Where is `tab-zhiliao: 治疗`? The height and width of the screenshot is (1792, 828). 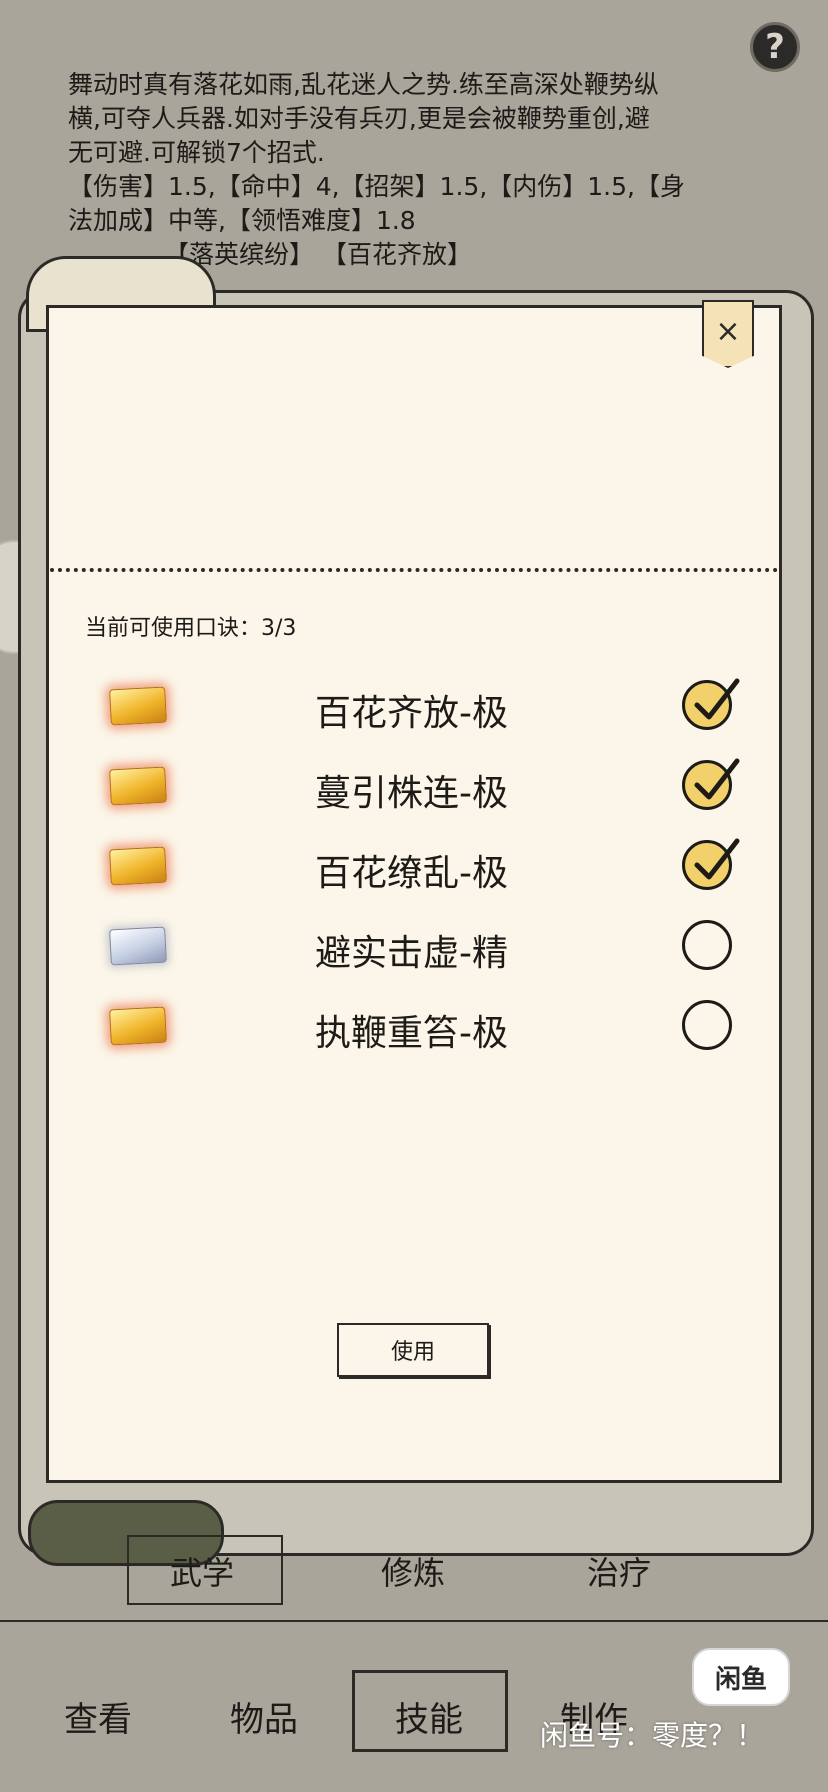 tab-zhiliao: 治疗 is located at coordinates (619, 1571).